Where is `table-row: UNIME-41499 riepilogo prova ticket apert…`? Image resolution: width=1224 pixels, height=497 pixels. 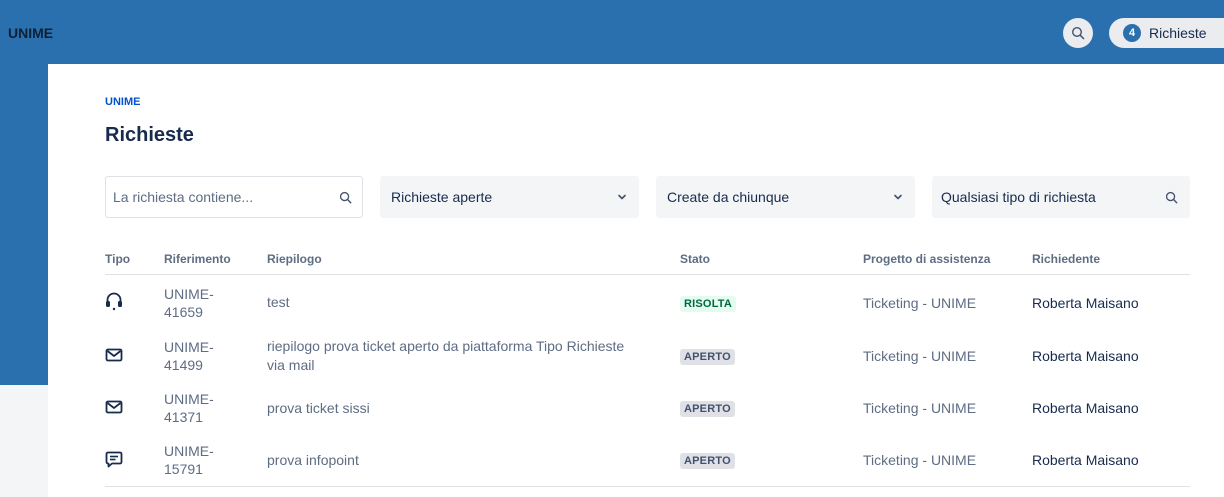
table-row: UNIME-41499 riepilogo prova ticket apert… is located at coordinates (647, 356).